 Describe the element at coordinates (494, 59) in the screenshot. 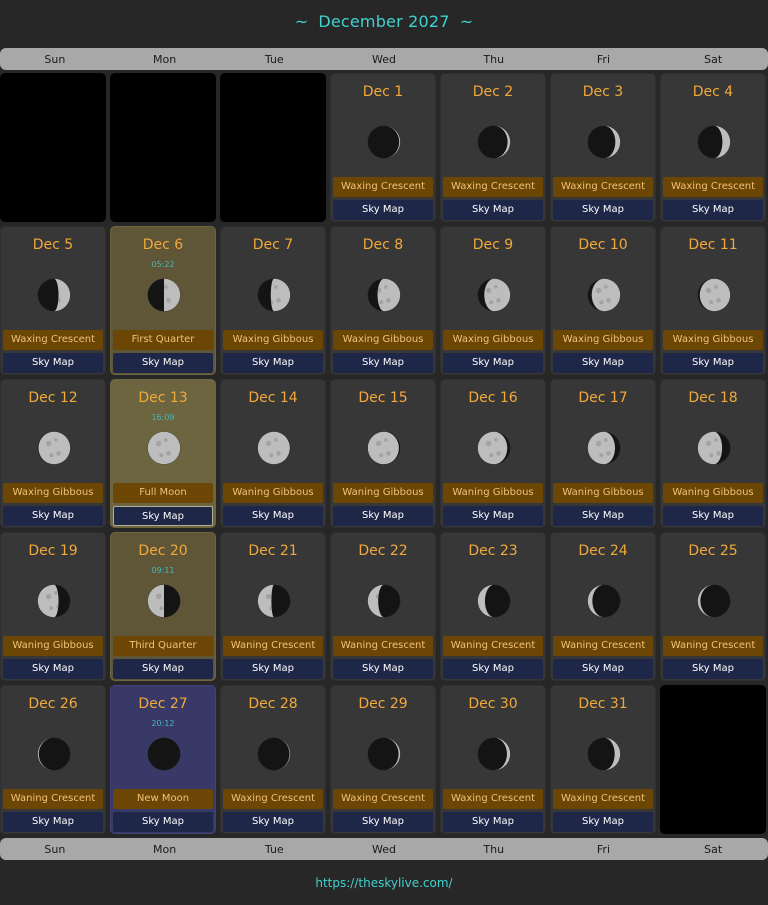

I see `weekday-thu: Thu` at that location.